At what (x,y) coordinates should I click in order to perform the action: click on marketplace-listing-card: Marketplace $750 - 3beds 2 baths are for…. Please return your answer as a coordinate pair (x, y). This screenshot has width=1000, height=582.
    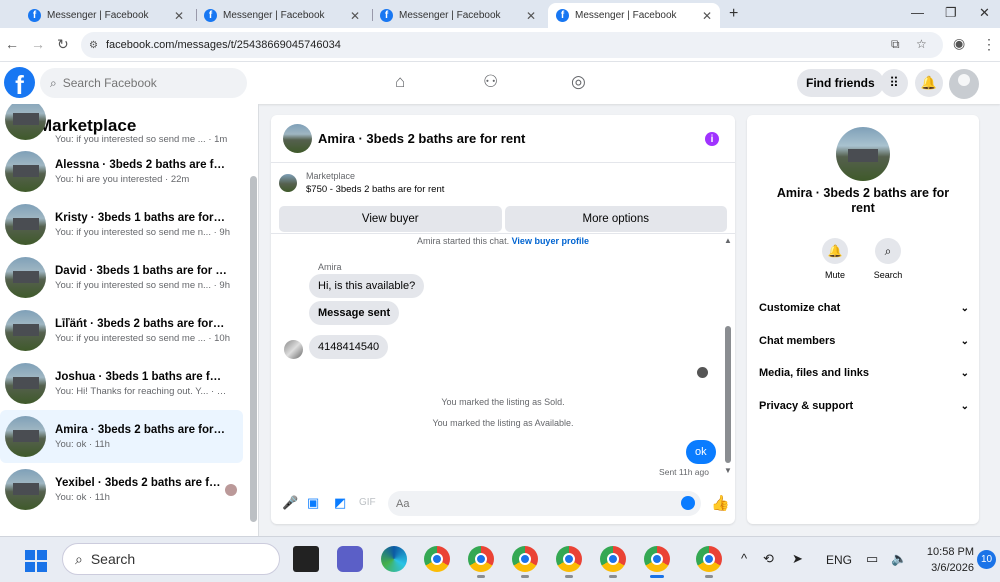
    Looking at the image, I should click on (503, 201).